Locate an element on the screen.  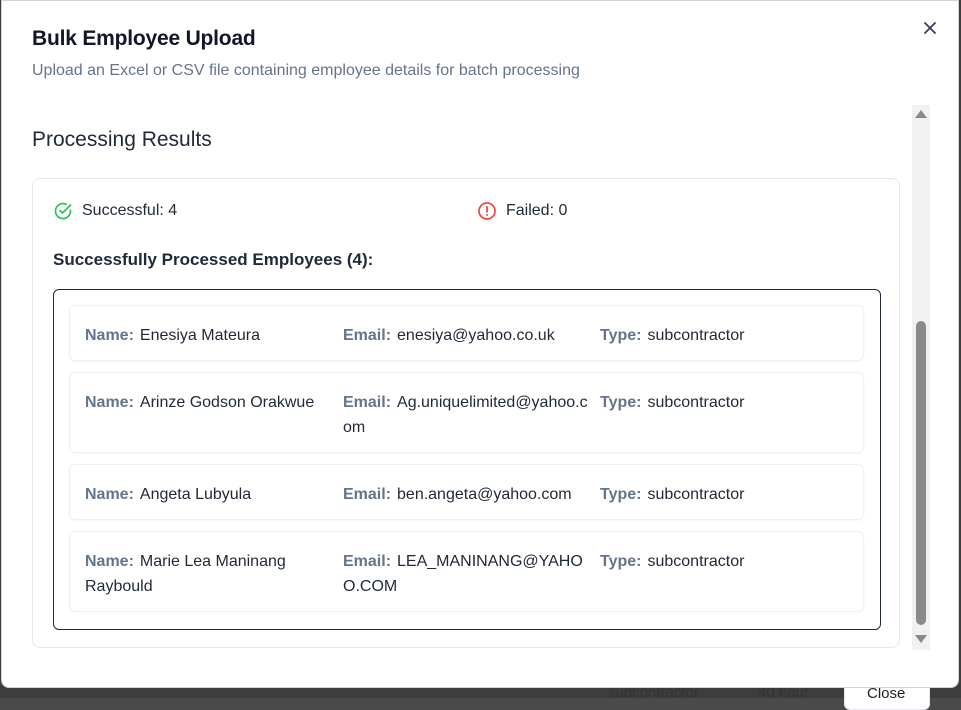
section-title: Processing Results is located at coordinates (122, 139).